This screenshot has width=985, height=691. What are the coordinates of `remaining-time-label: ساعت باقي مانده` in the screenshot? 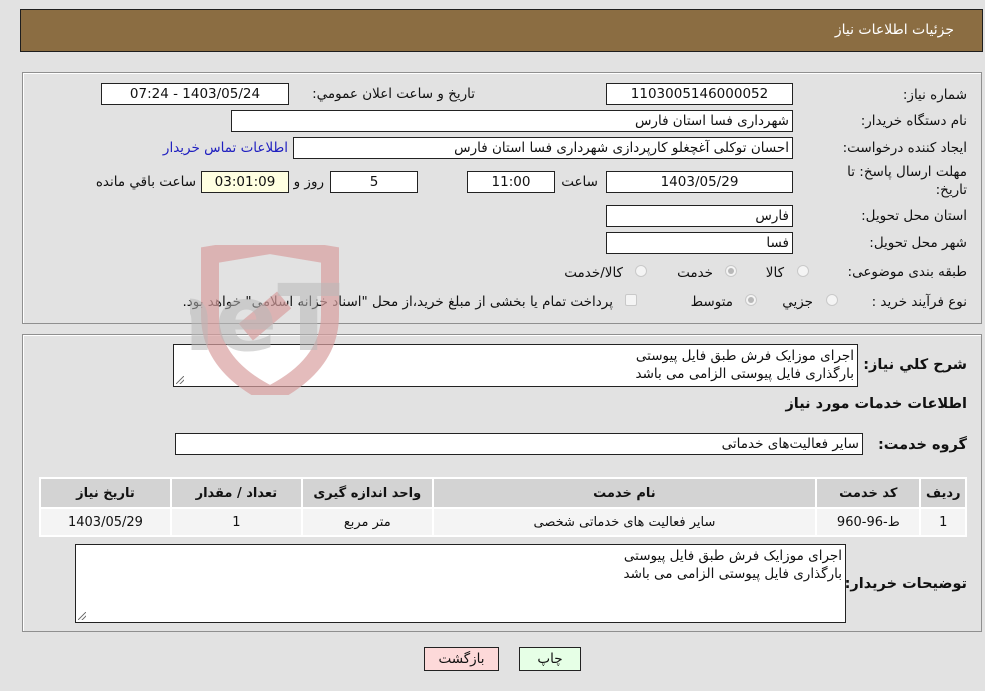 It's located at (145, 182).